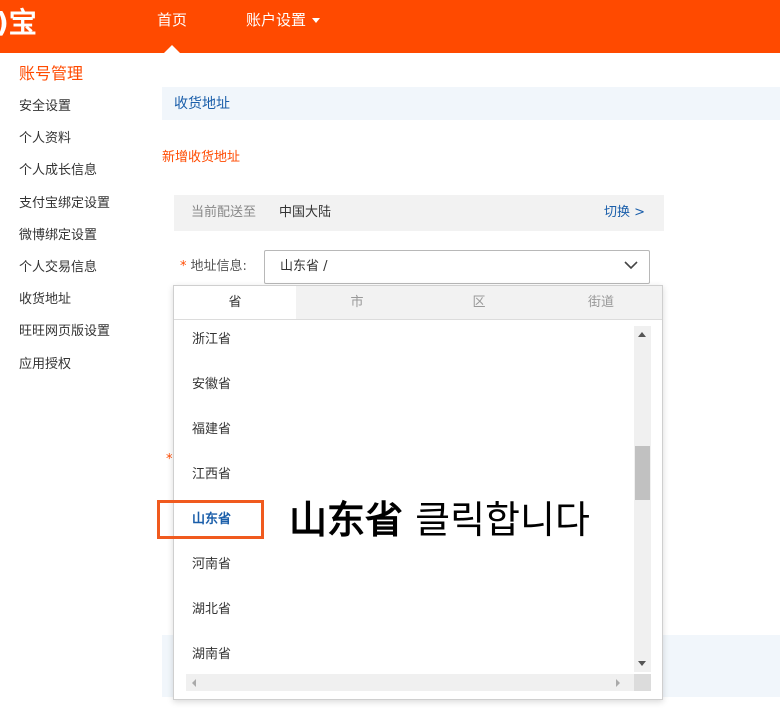 The width and height of the screenshot is (780, 709). I want to click on province-item-hunan: 湖南省, so click(211, 655).